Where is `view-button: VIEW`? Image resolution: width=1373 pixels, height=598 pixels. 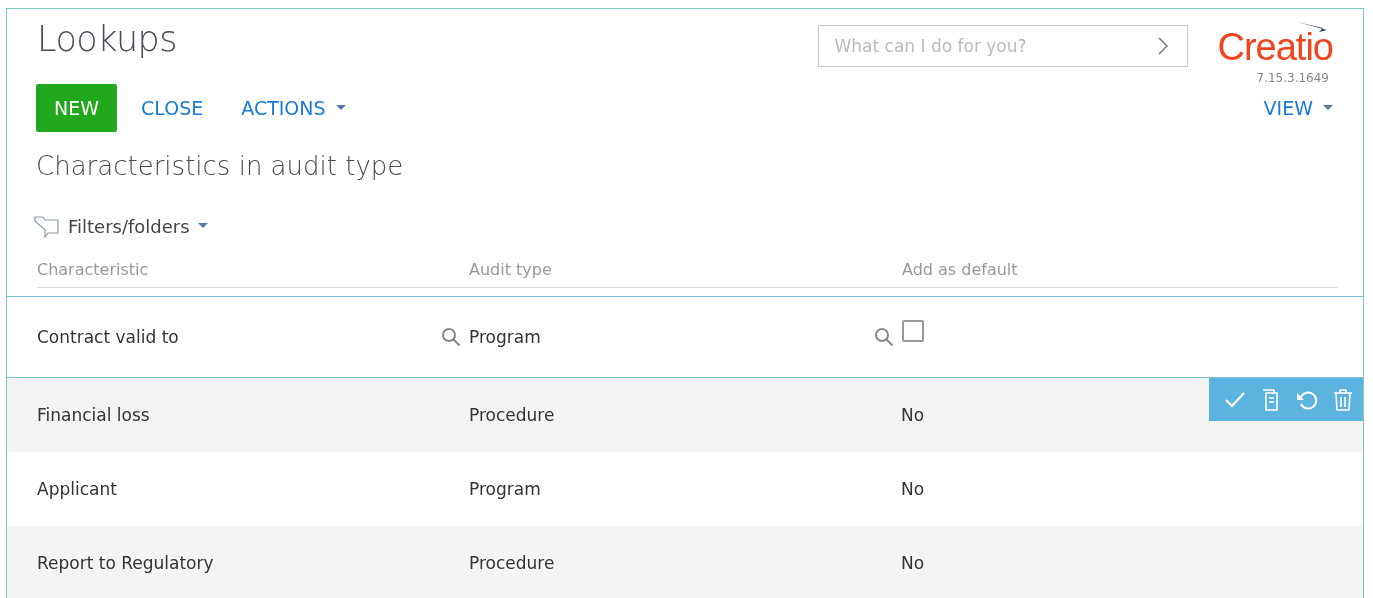 view-button: VIEW is located at coordinates (1293, 108).